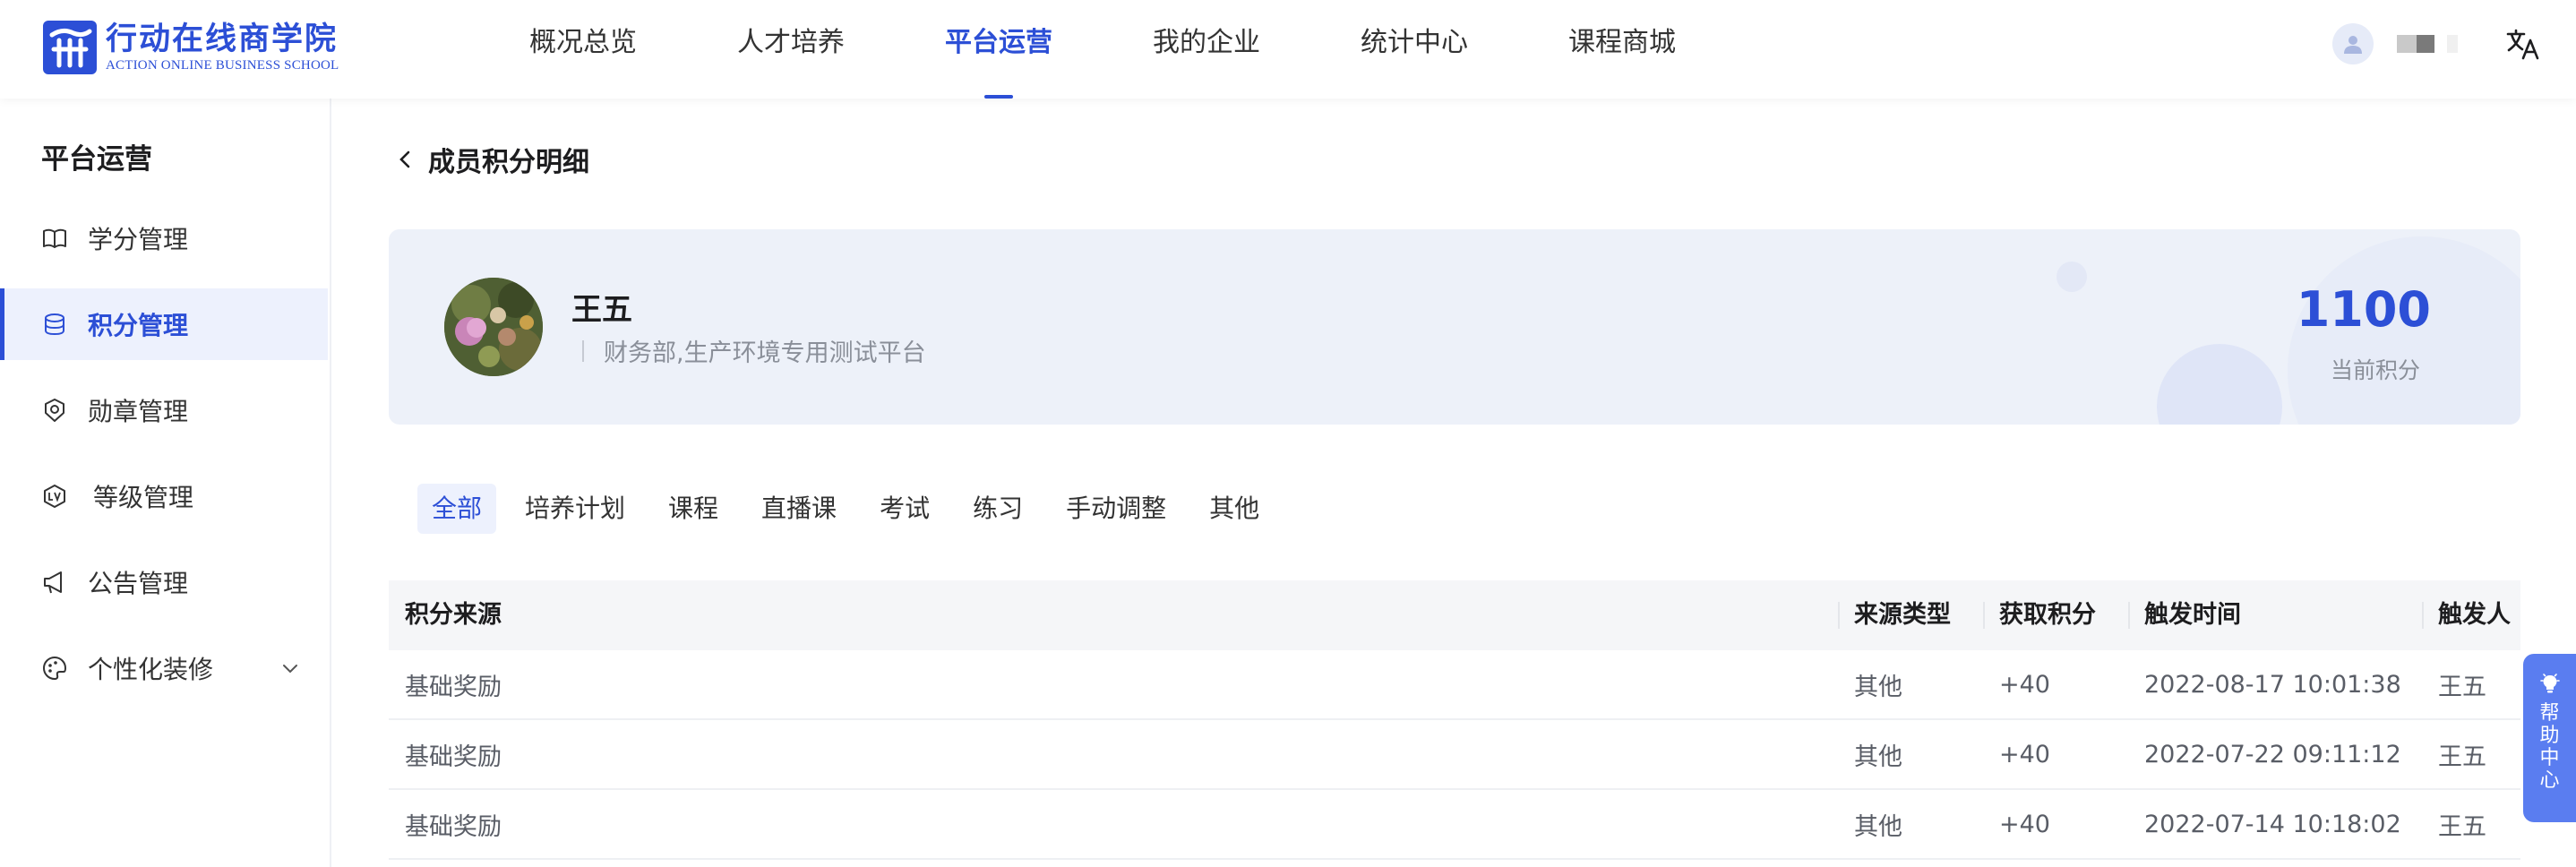 Image resolution: width=2576 pixels, height=867 pixels. Describe the element at coordinates (151, 670) in the screenshot. I see `sidebar-item-label: 个性化装修` at that location.